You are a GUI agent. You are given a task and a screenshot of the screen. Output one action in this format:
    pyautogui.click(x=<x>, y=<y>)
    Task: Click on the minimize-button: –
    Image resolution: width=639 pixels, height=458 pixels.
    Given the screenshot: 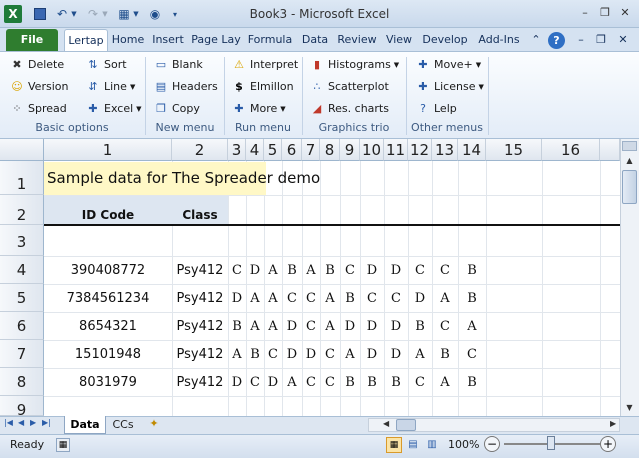 What is the action you would take?
    pyautogui.click(x=585, y=13)
    